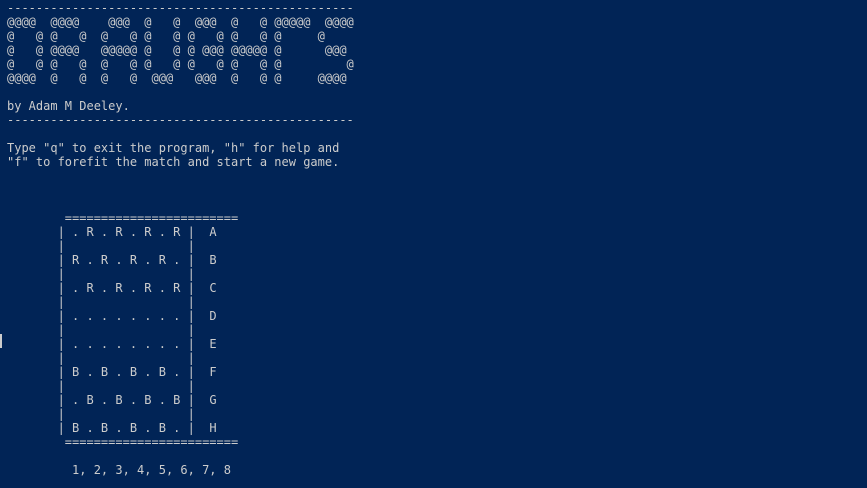 The height and width of the screenshot is (488, 867). I want to click on banner-art-line-3: @ @ @@@@ @@@@@ @ @ @ @@@ @@@@@ @ @@@, so click(177, 50).